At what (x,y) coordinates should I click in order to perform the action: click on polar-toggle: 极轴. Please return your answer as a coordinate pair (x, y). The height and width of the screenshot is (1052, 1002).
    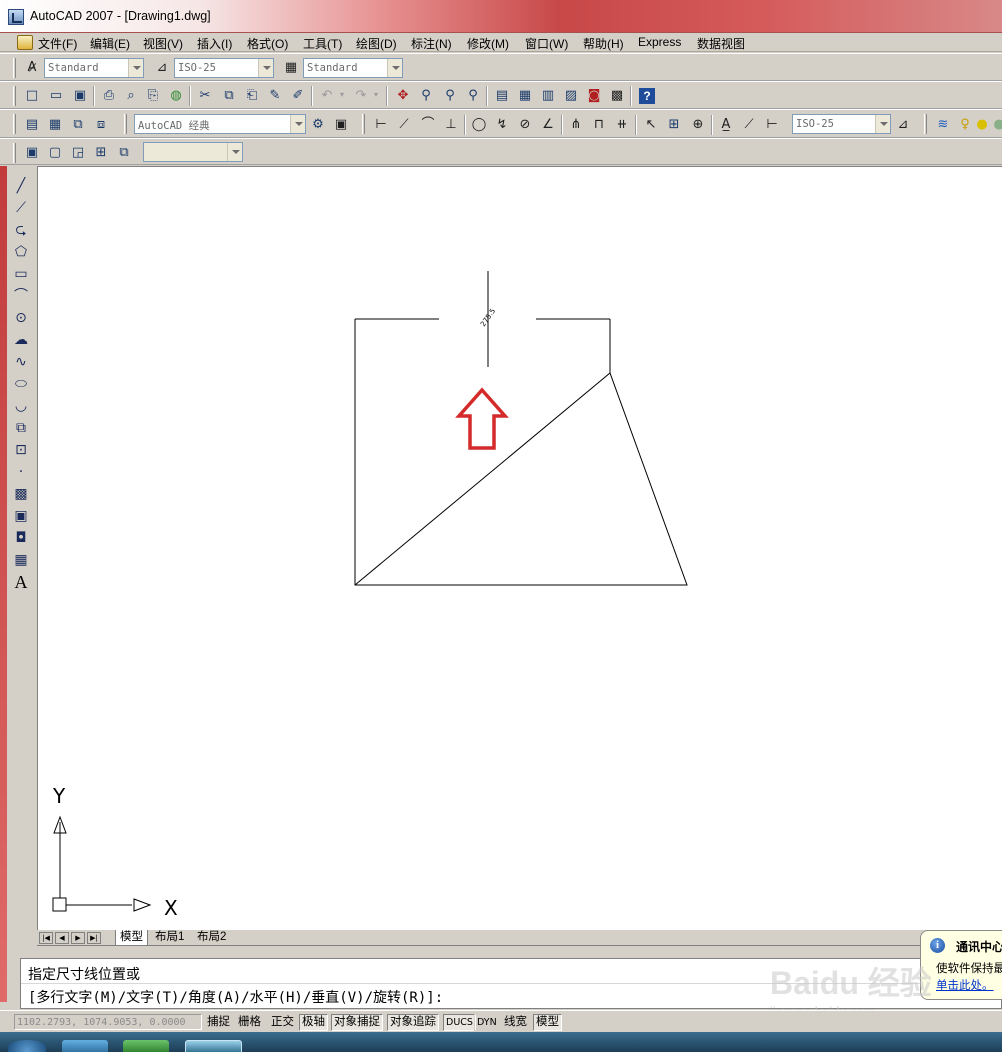
    Looking at the image, I should click on (313, 1022).